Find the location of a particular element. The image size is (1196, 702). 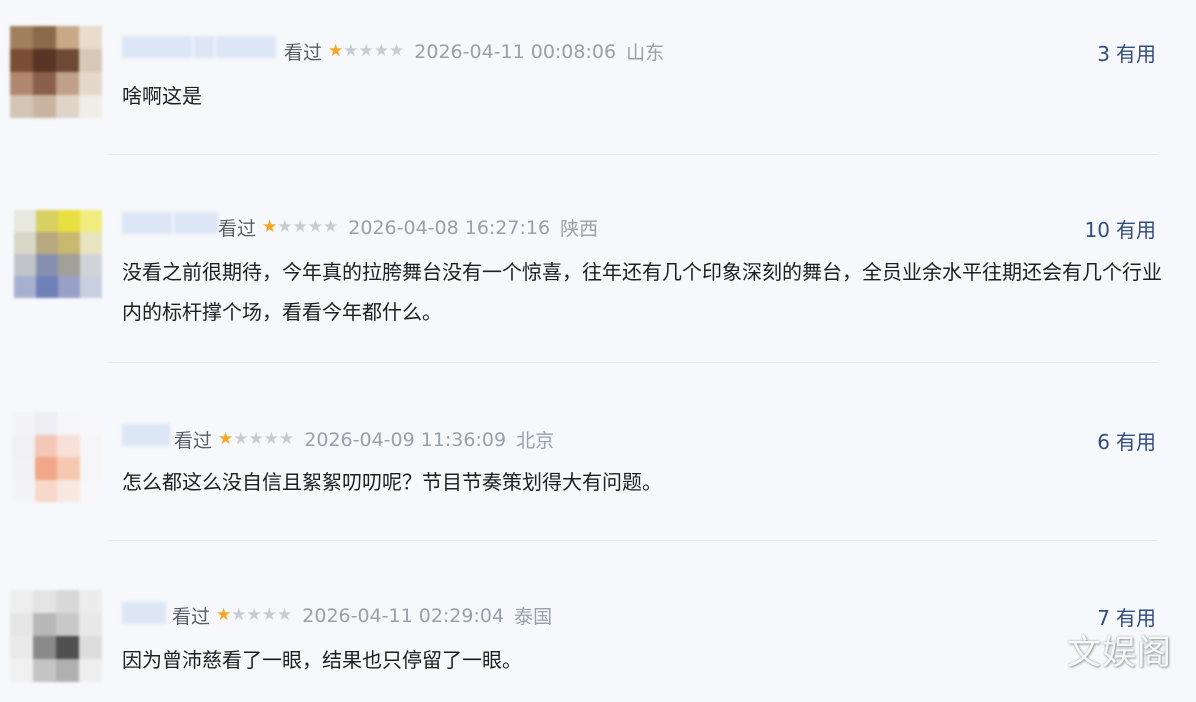

comment-location: 陕西 is located at coordinates (579, 229).